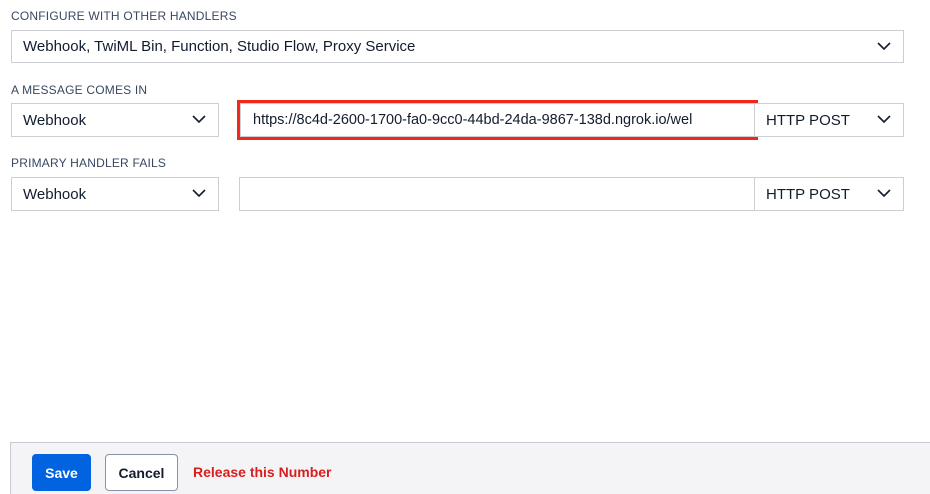 The width and height of the screenshot is (930, 494). Describe the element at coordinates (497, 194) in the screenshot. I see `fallback-url-input` at that location.